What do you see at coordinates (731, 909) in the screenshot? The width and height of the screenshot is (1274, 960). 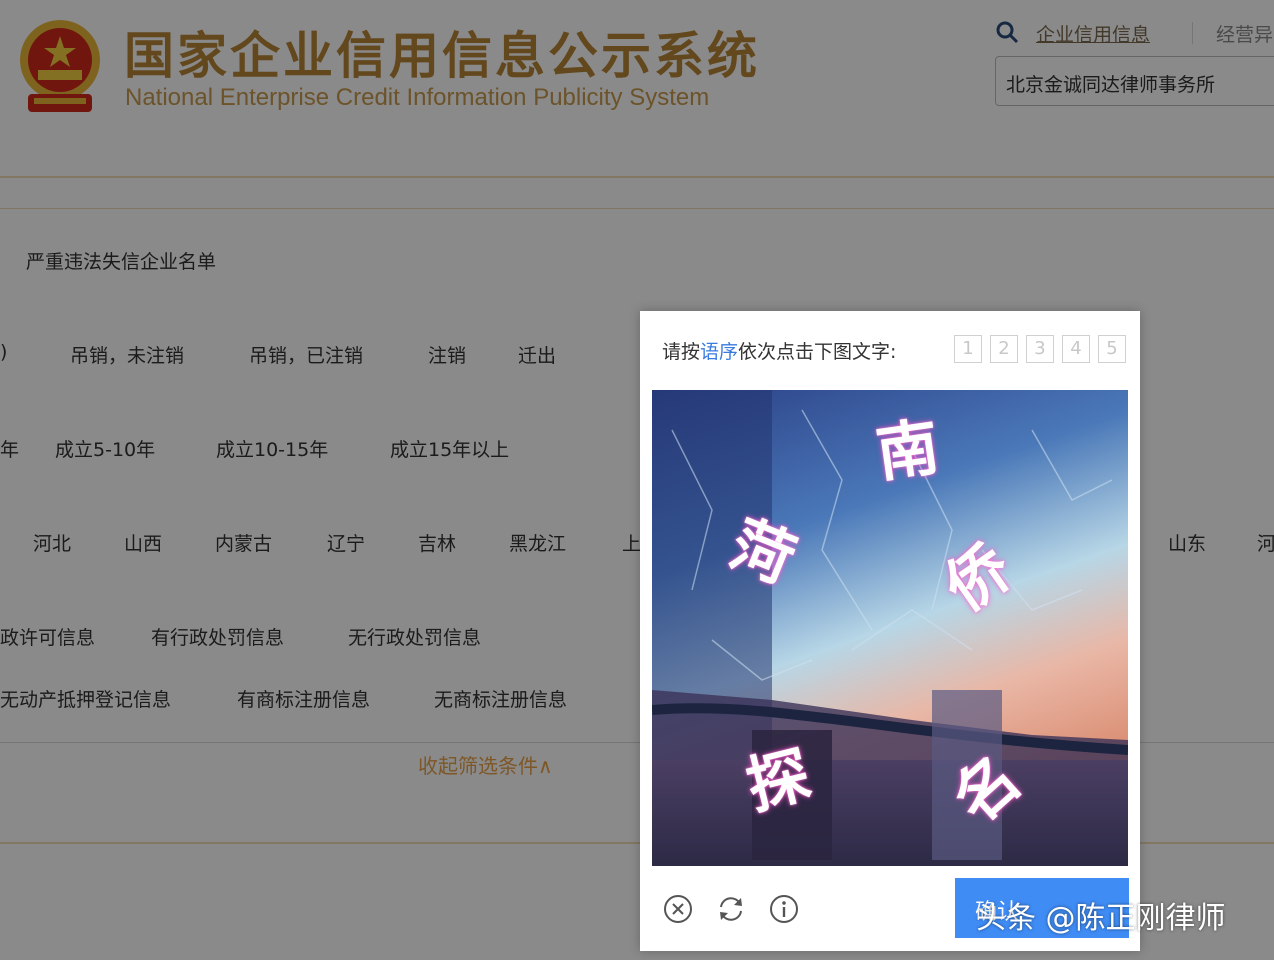 I see `refresh-icon` at bounding box center [731, 909].